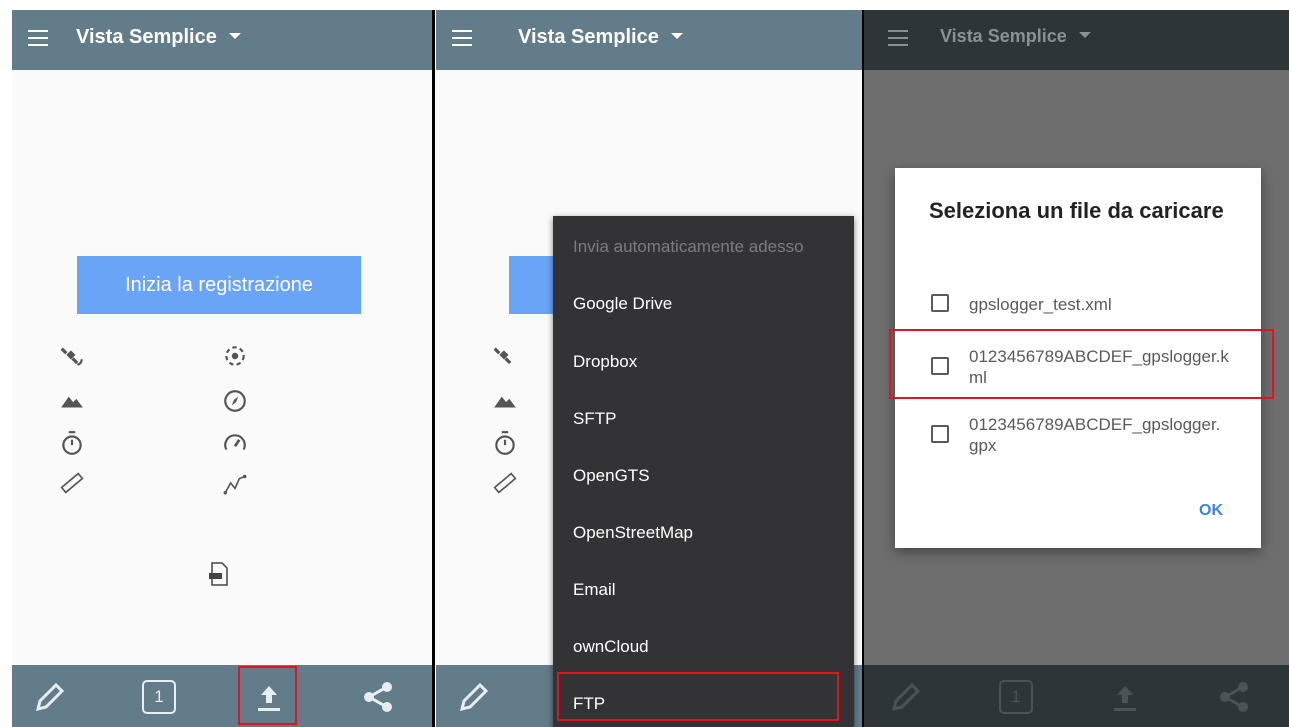 Image resolution: width=1289 pixels, height=727 pixels. I want to click on menu-item-opengts: OpenGTS, so click(703, 476).